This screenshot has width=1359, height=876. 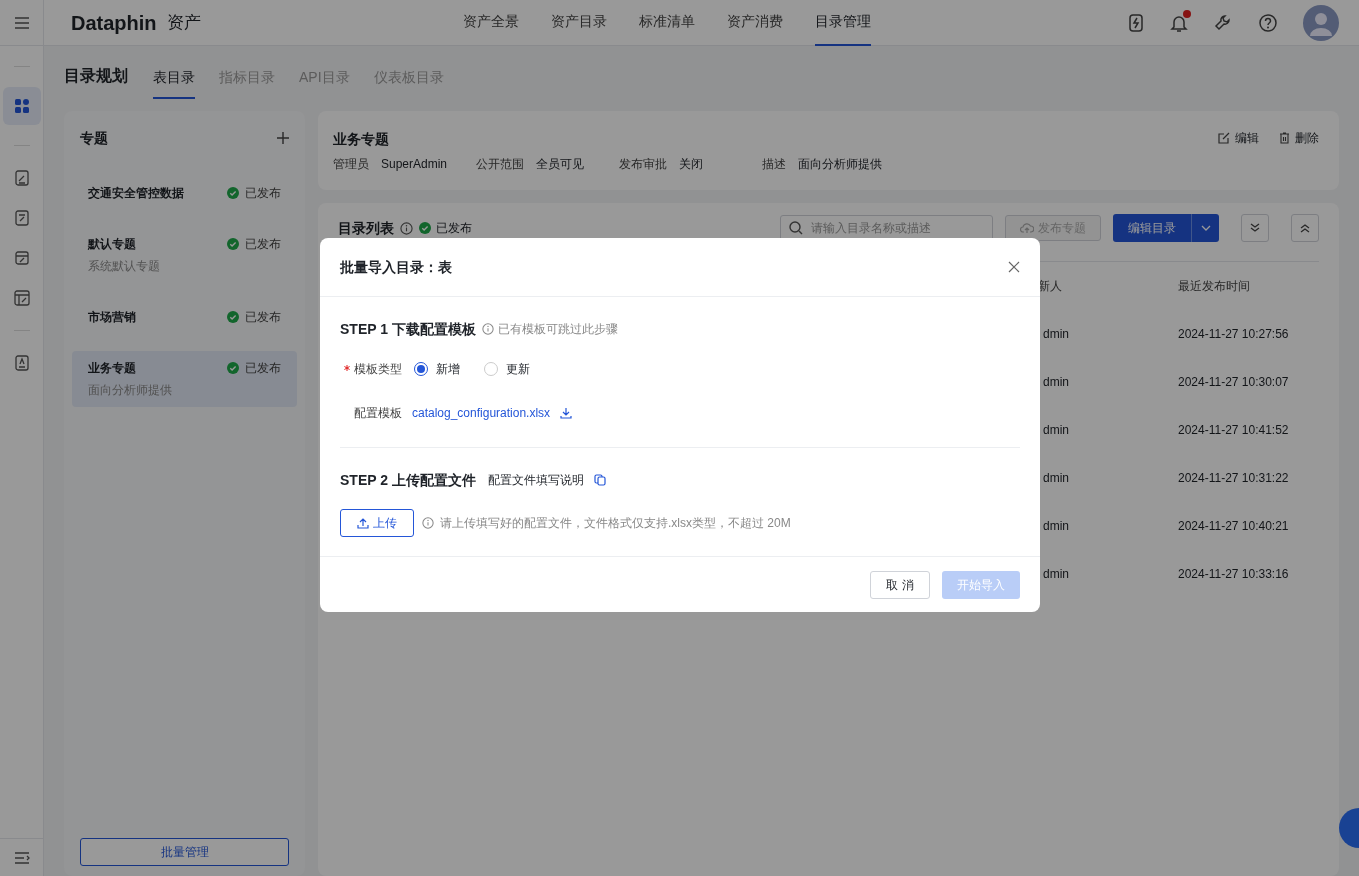 I want to click on list-title: 目录列表, so click(x=366, y=228).